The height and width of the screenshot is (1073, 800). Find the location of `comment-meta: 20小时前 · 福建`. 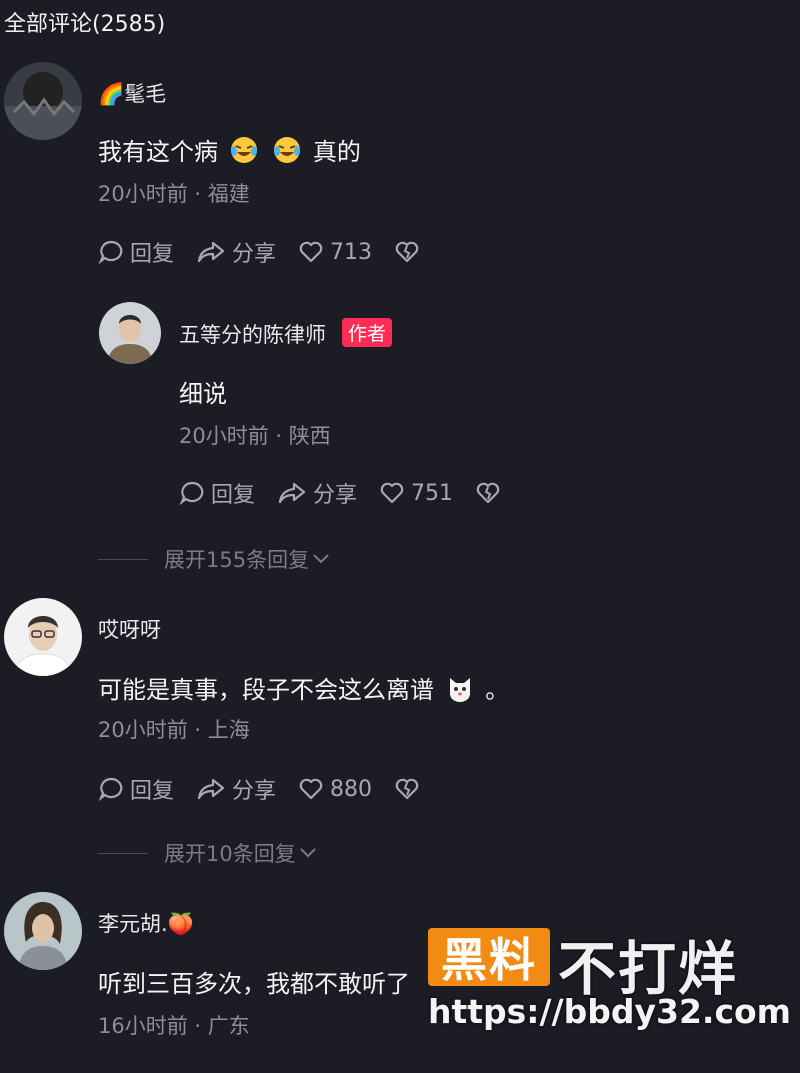

comment-meta: 20小时前 · 福建 is located at coordinates (174, 194).